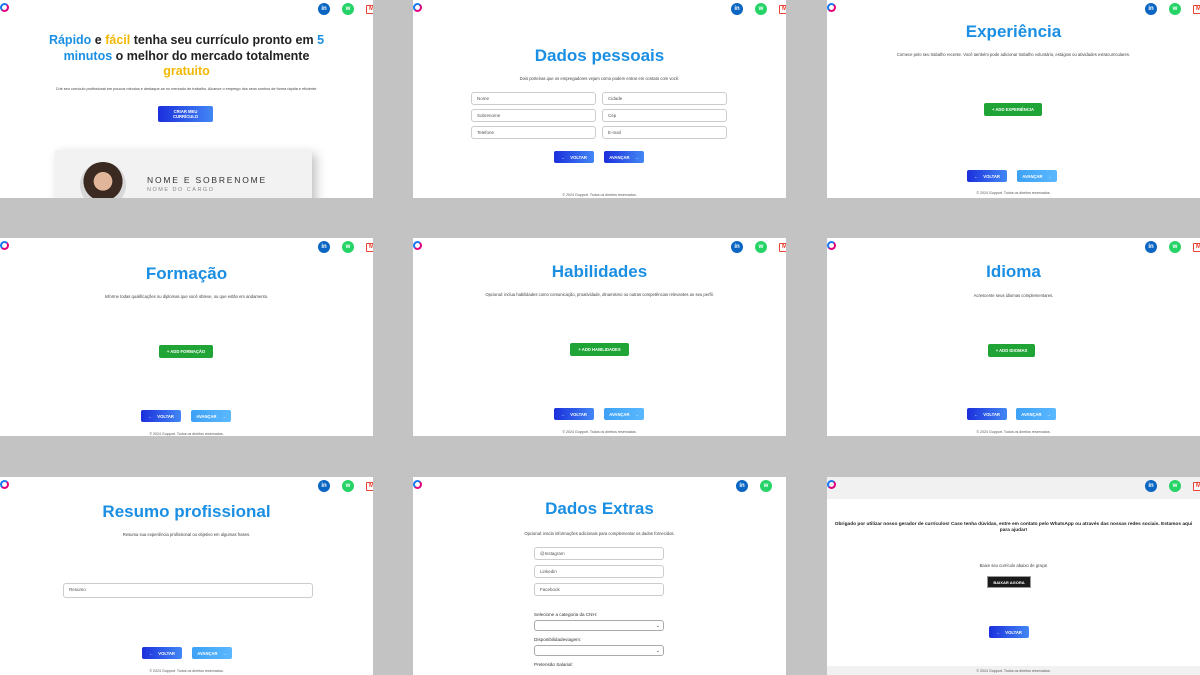 This screenshot has height=675, width=1200. Describe the element at coordinates (533, 132) in the screenshot. I see `phone-field: Telefone` at that location.